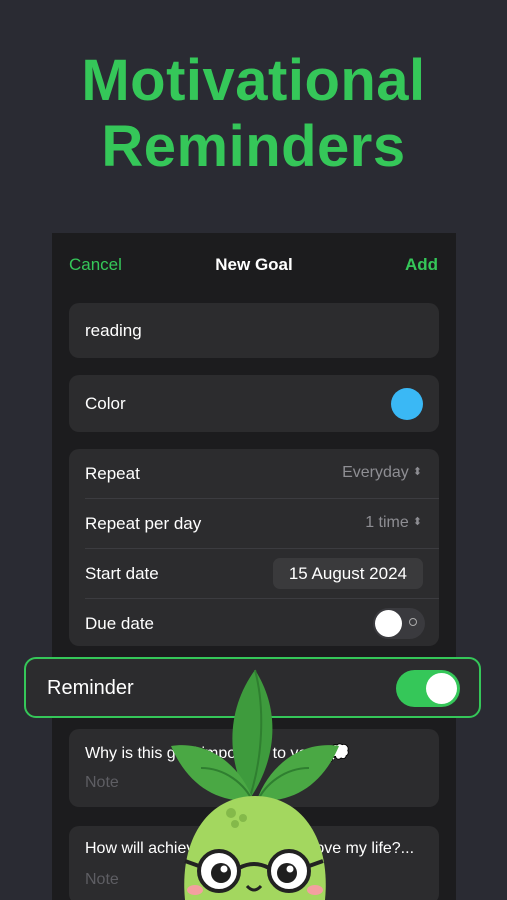 The width and height of the screenshot is (507, 900). What do you see at coordinates (407, 404) in the screenshot?
I see `color-swatch` at bounding box center [407, 404].